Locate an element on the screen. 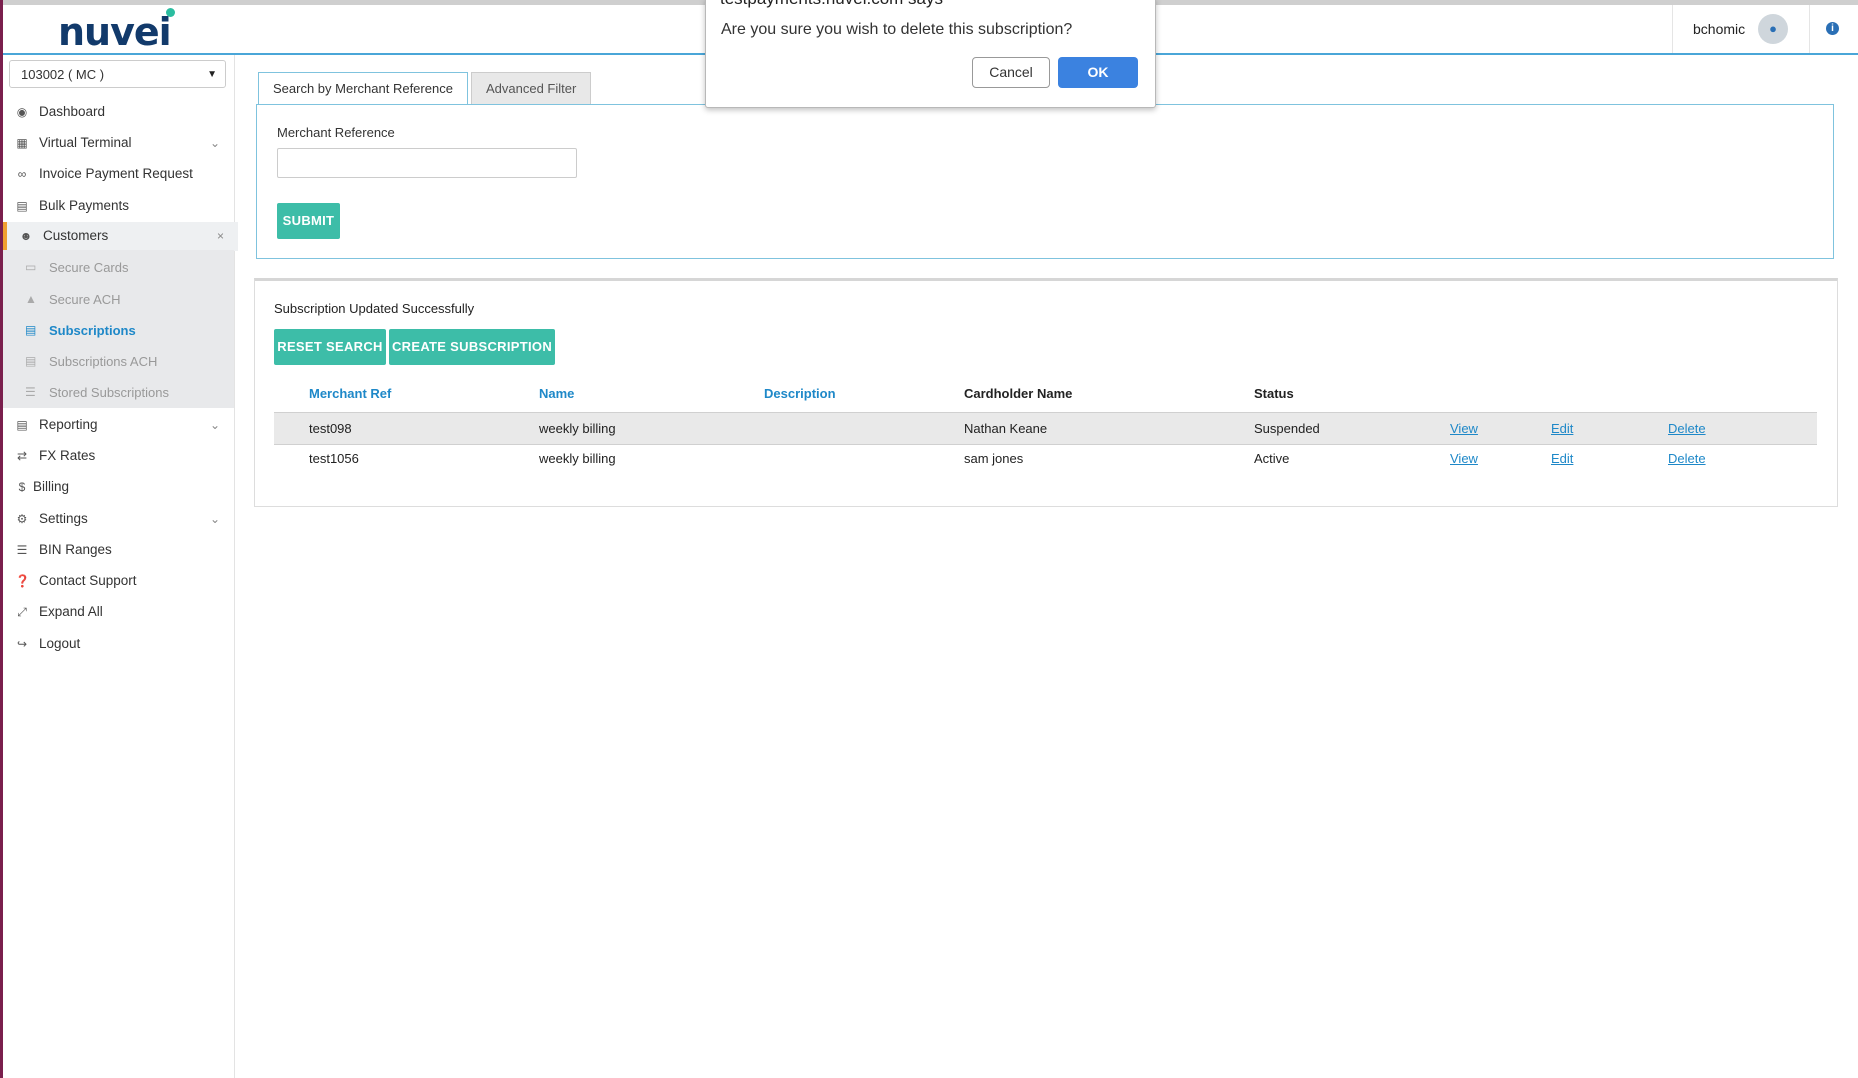 This screenshot has height=1078, width=1858. credit-card-icon: ▭ is located at coordinates (31, 267).